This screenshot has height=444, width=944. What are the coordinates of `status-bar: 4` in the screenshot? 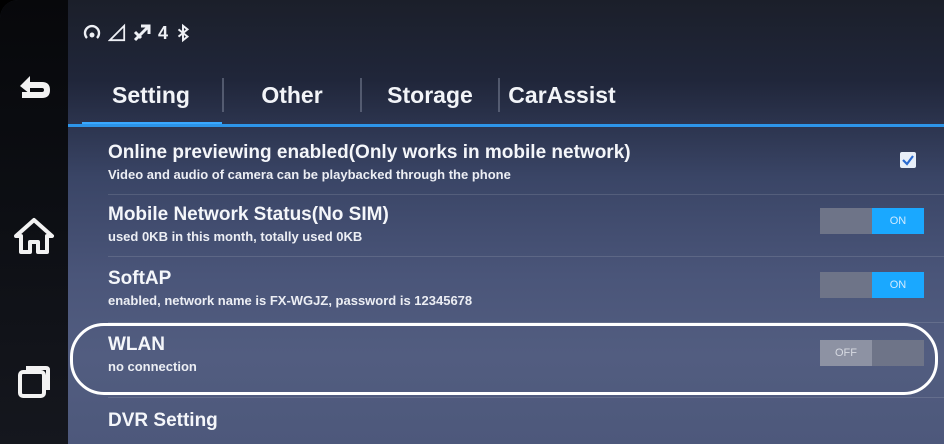 It's located at (137, 33).